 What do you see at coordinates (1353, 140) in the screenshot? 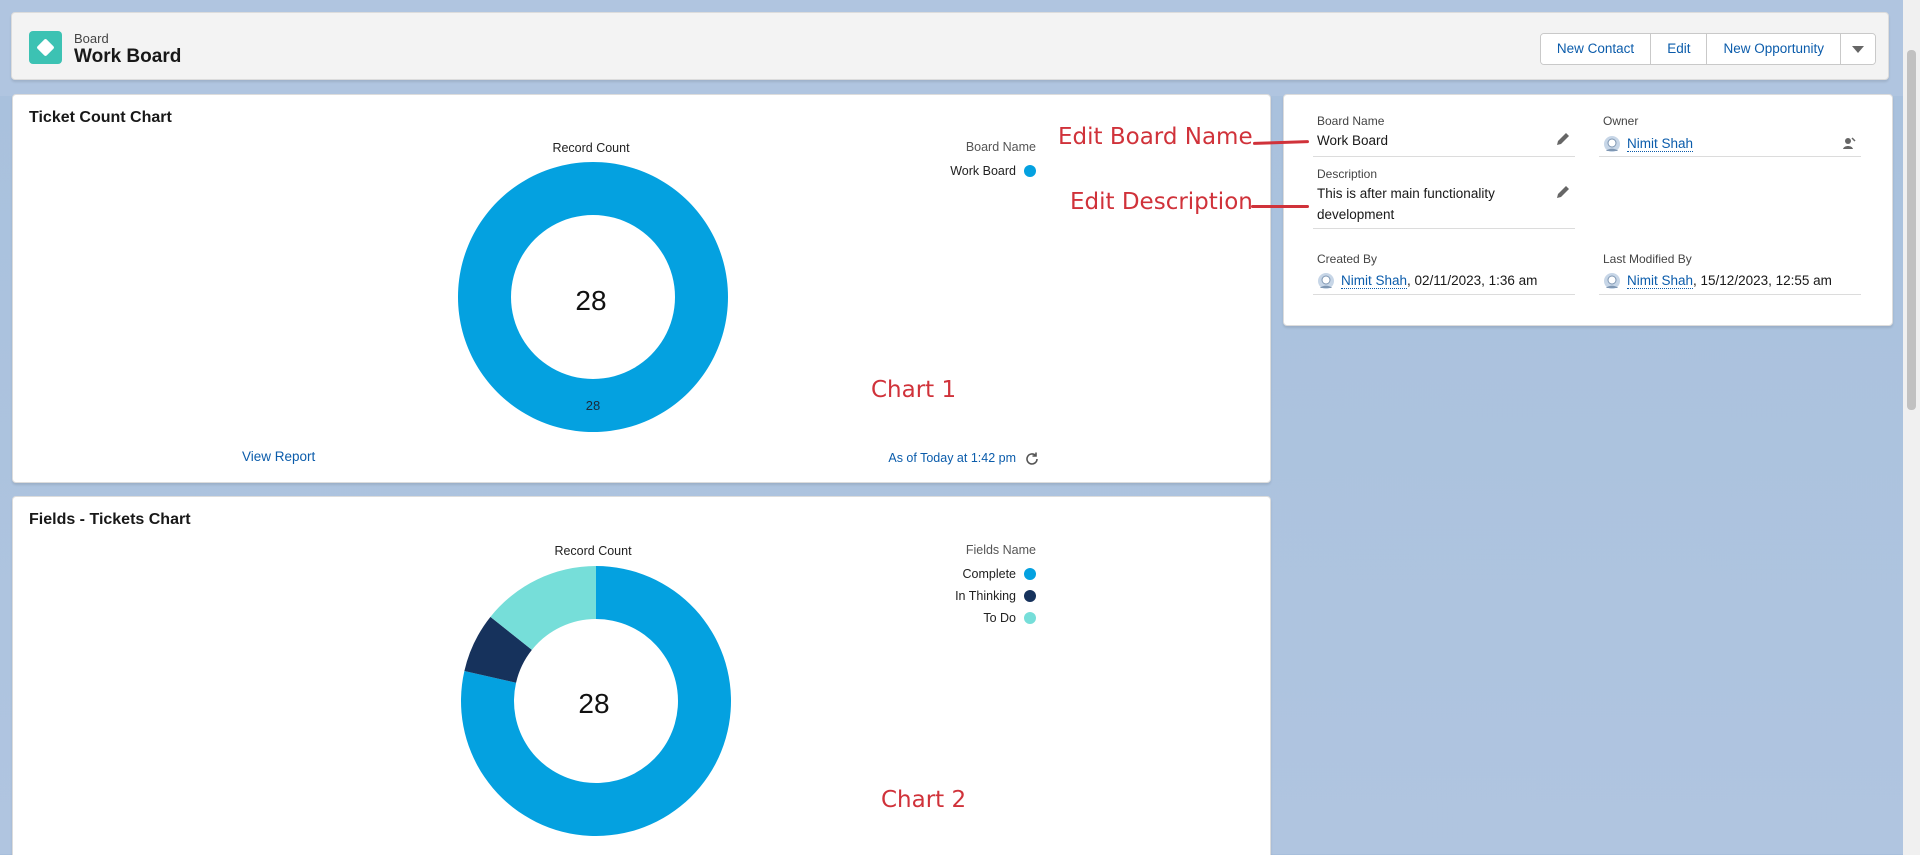
I see `board-name-value: Work Board` at bounding box center [1353, 140].